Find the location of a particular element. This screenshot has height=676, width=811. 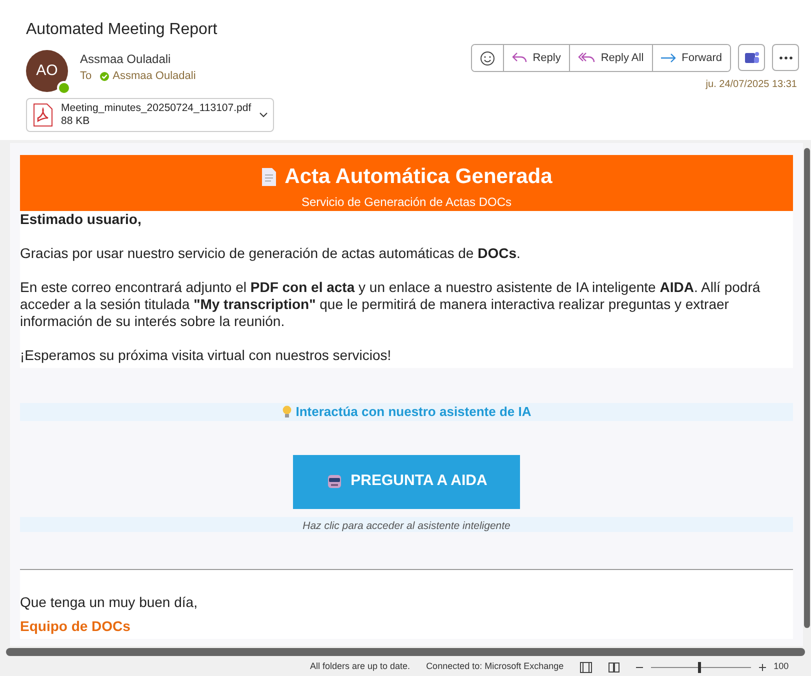

reaction-button is located at coordinates (488, 58).